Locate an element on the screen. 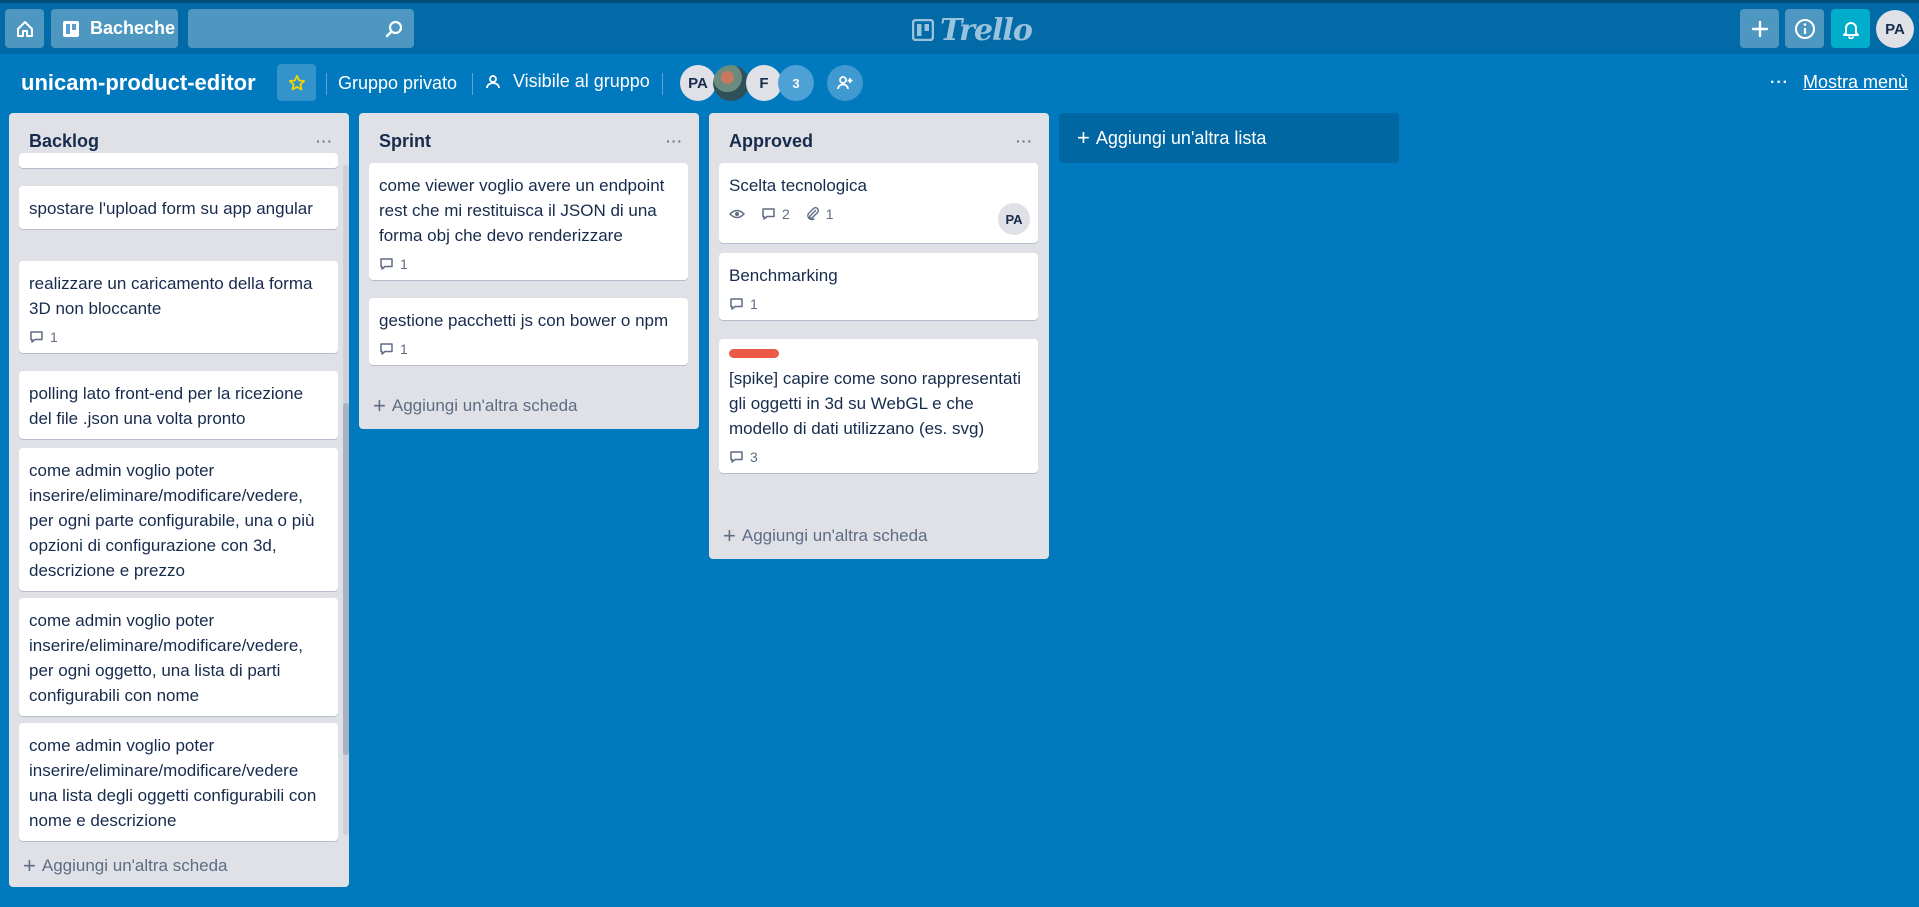 The image size is (1919, 907). show-menu-button: ··· Mostra menù is located at coordinates (1839, 82).